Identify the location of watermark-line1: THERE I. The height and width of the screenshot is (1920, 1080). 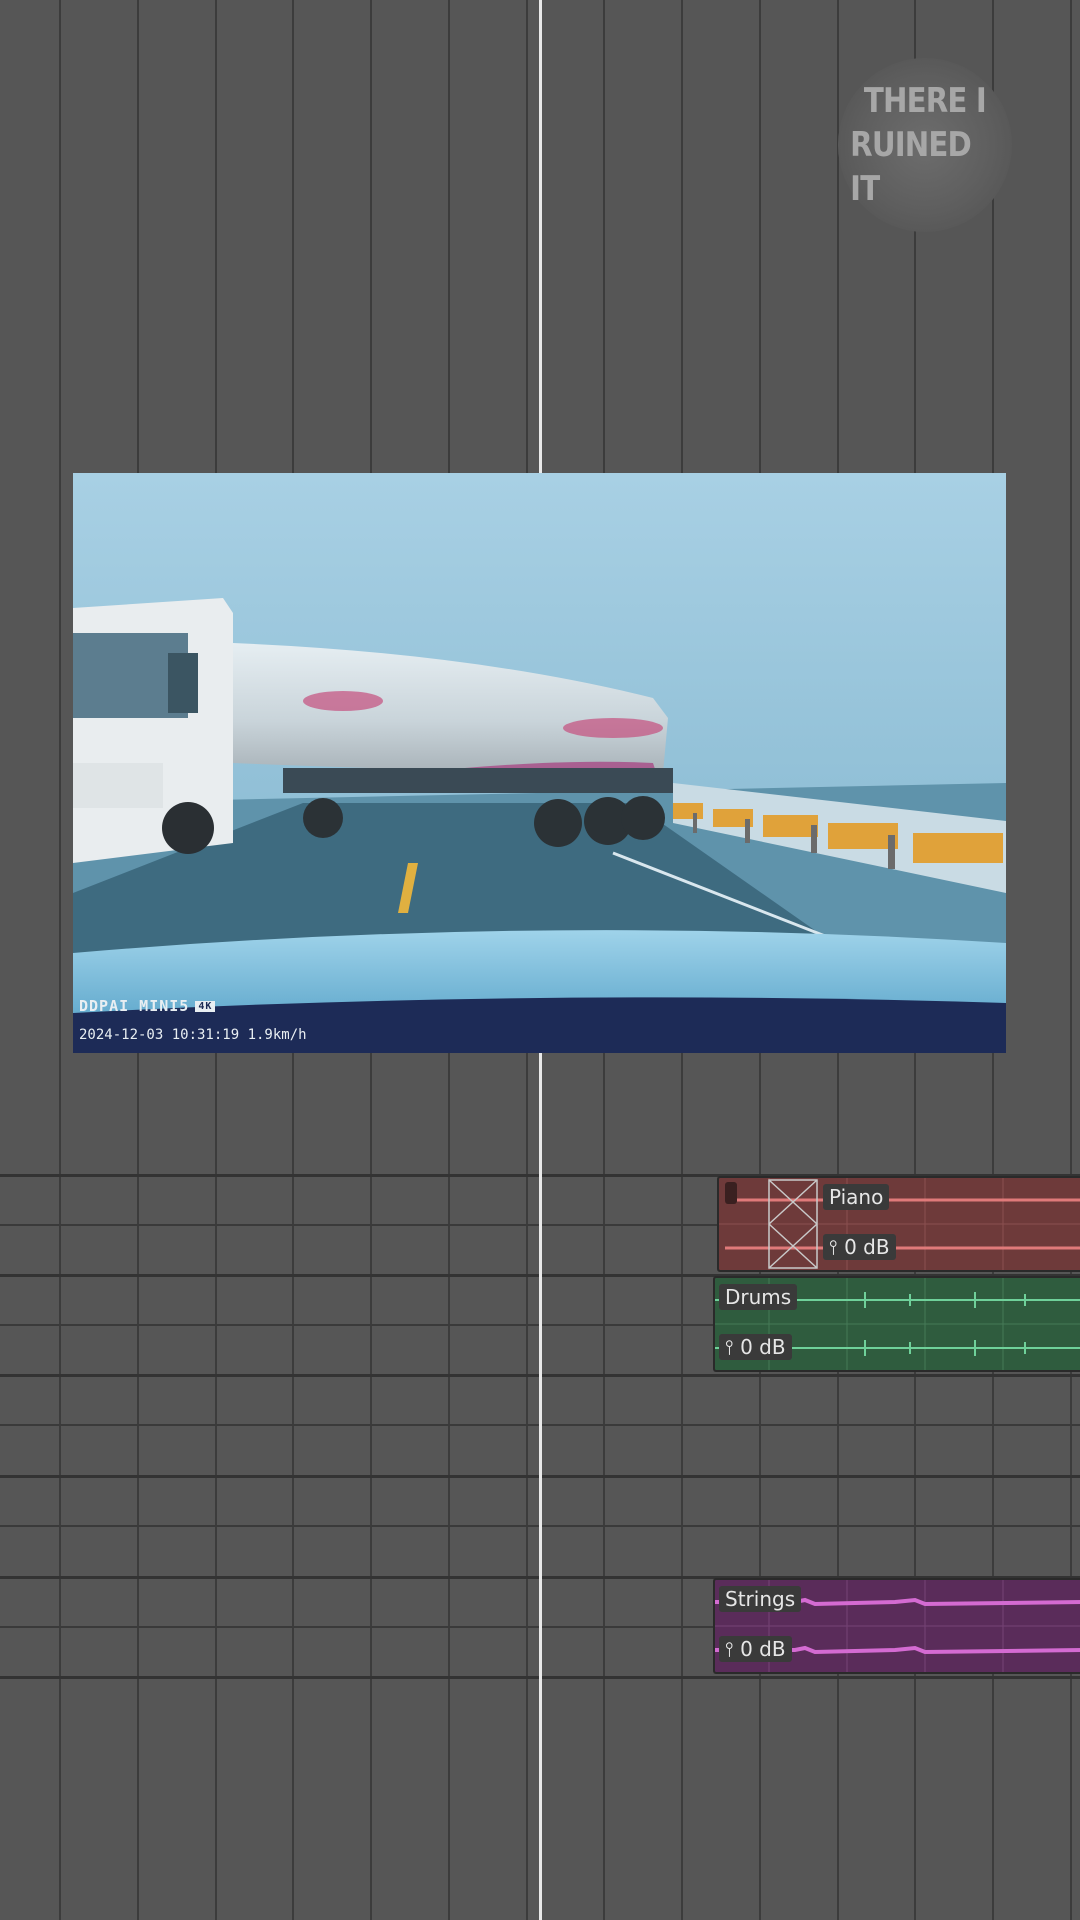
(925, 101).